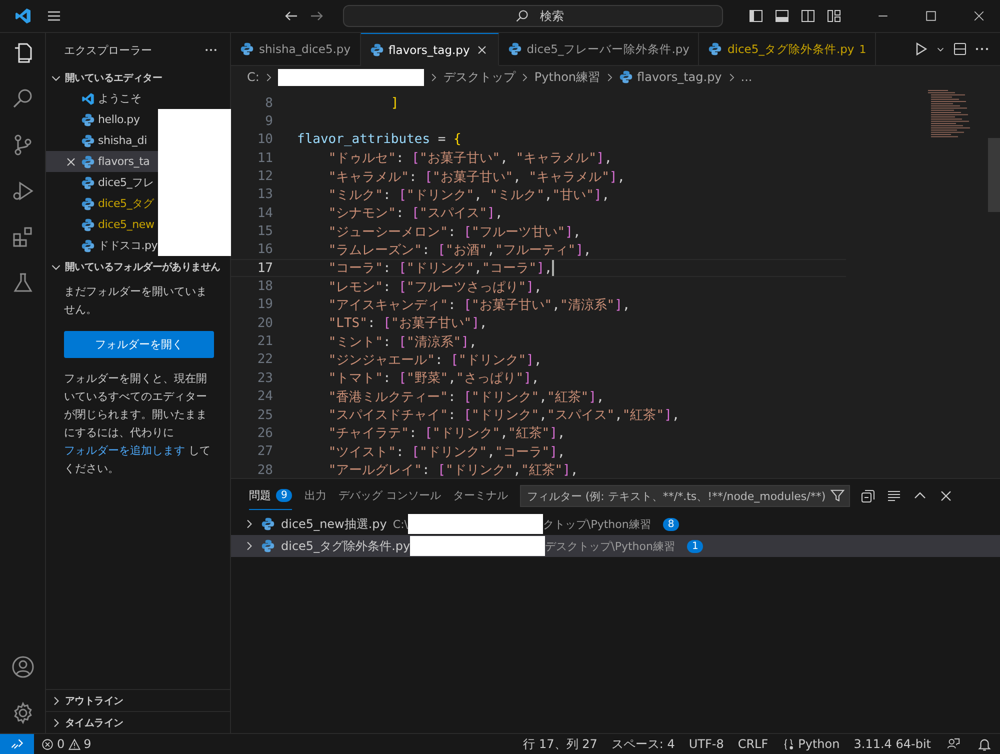  What do you see at coordinates (138, 98) in the screenshot?
I see `open-editor-item: ようこそ` at bounding box center [138, 98].